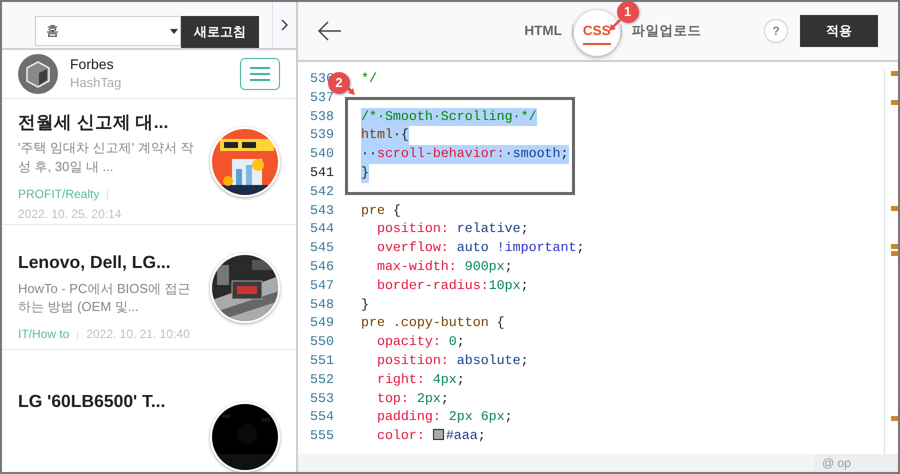 Image resolution: width=900 pixels, height=474 pixels. What do you see at coordinates (891, 262) in the screenshot?
I see `scrollbar` at bounding box center [891, 262].